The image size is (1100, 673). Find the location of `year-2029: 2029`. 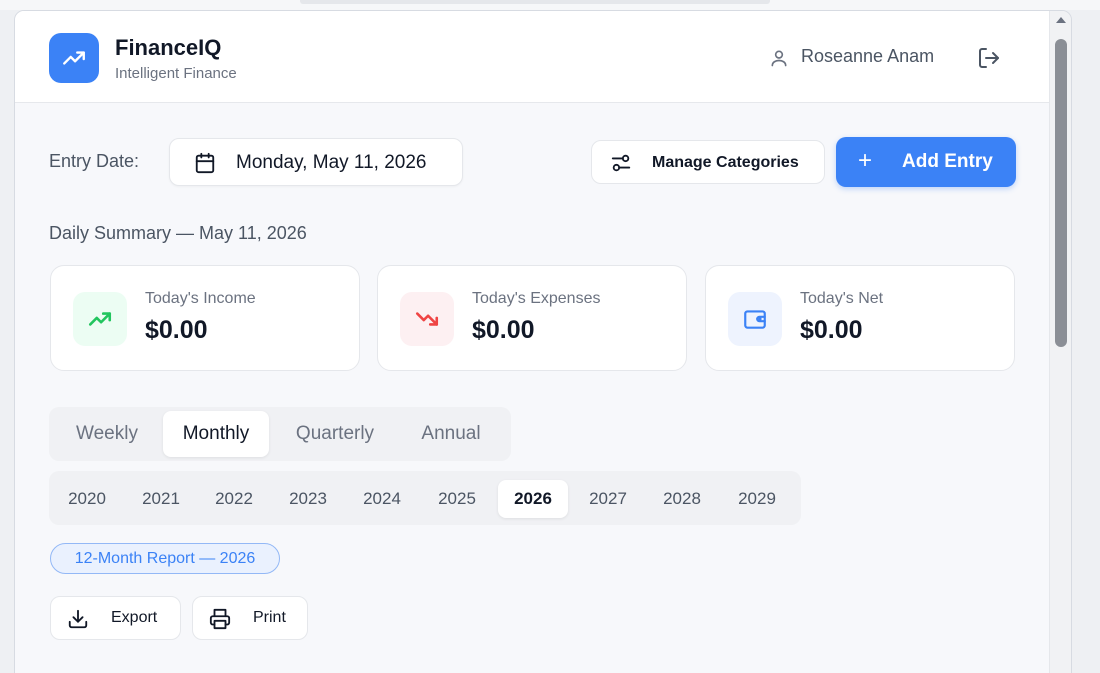

year-2029: 2029 is located at coordinates (757, 499).